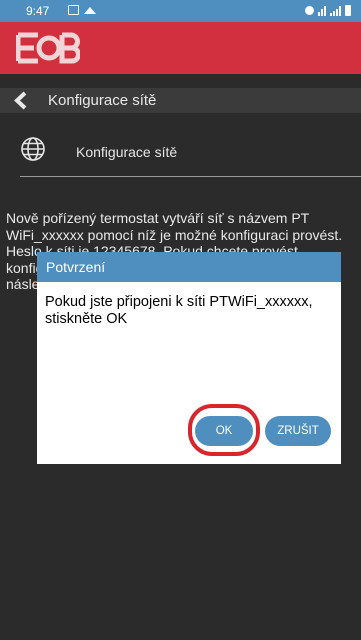 This screenshot has width=361, height=640. Describe the element at coordinates (73, 10) in the screenshot. I see `image-notification-icon` at that location.